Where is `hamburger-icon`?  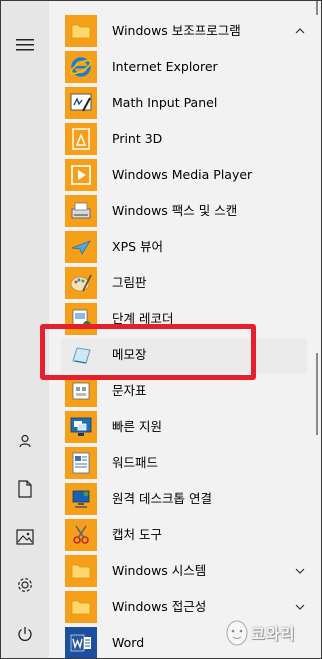 hamburger-icon is located at coordinates (25, 45).